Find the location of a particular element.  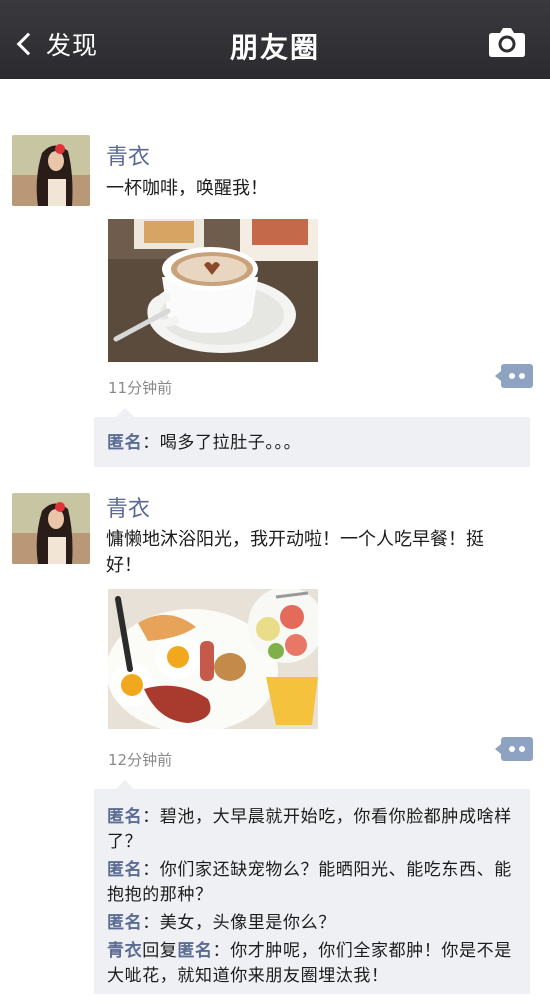

post-text: 一杯咖啡，唤醒我！ is located at coordinates (187, 188).